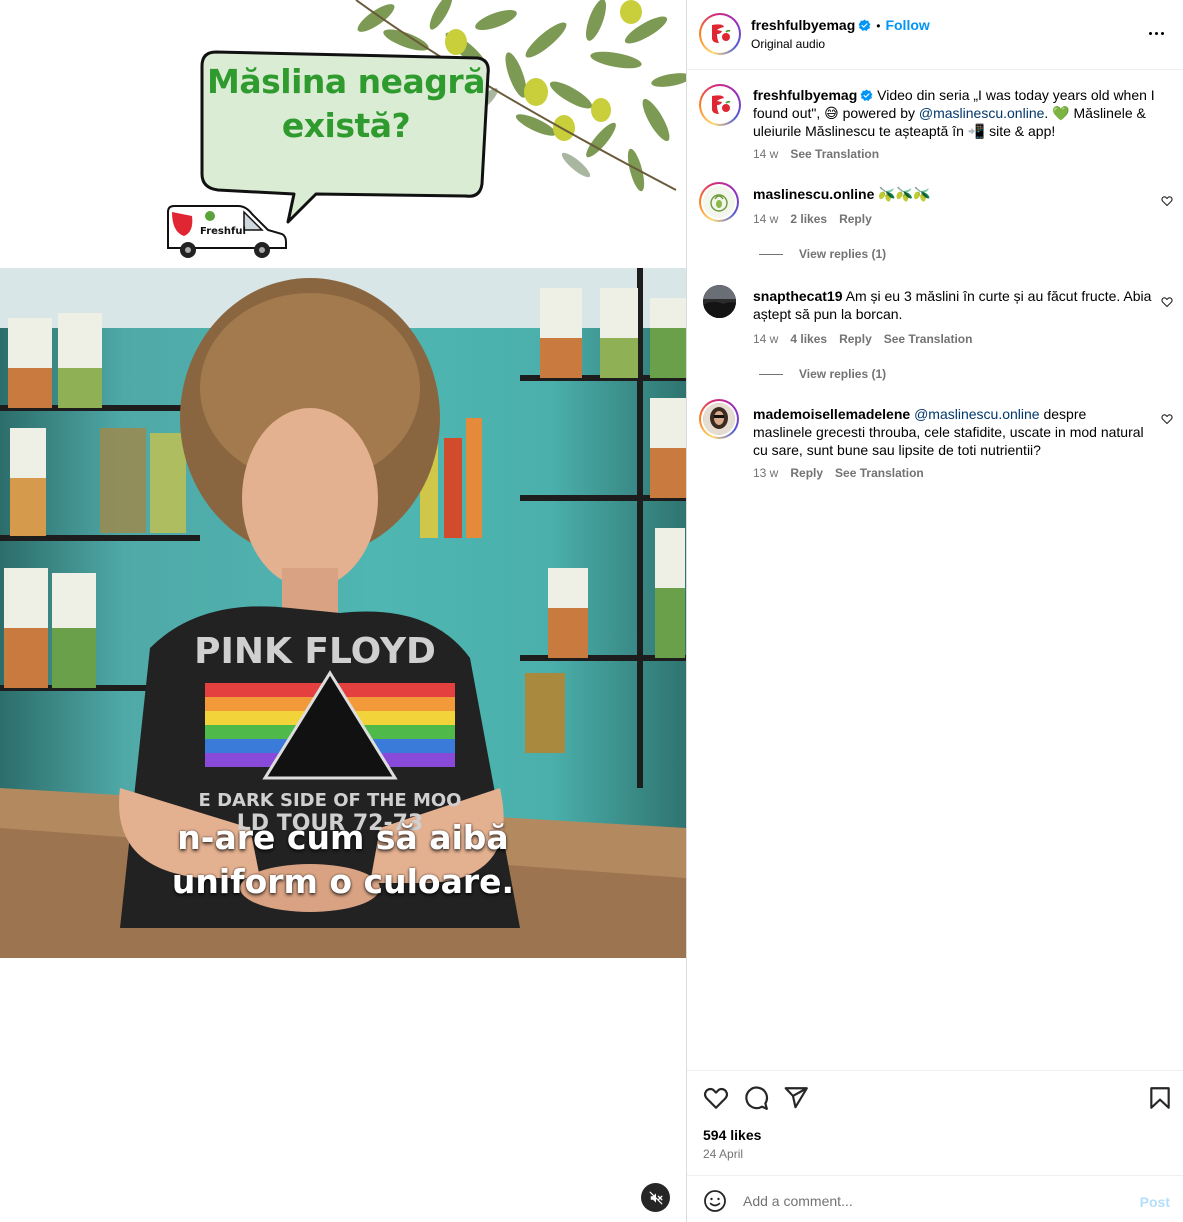 Image resolution: width=1183 pixels, height=1222 pixels. What do you see at coordinates (723, 1154) in the screenshot?
I see `post-date: 24 April` at bounding box center [723, 1154].